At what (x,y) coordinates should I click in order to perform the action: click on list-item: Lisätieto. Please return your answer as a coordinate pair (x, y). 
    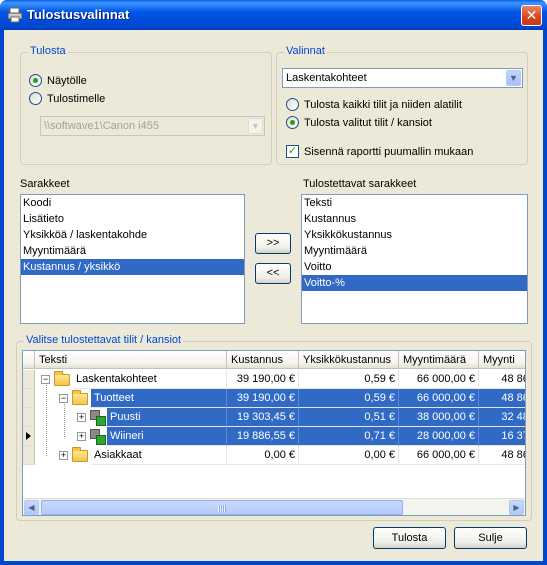
    Looking at the image, I should click on (132, 219).